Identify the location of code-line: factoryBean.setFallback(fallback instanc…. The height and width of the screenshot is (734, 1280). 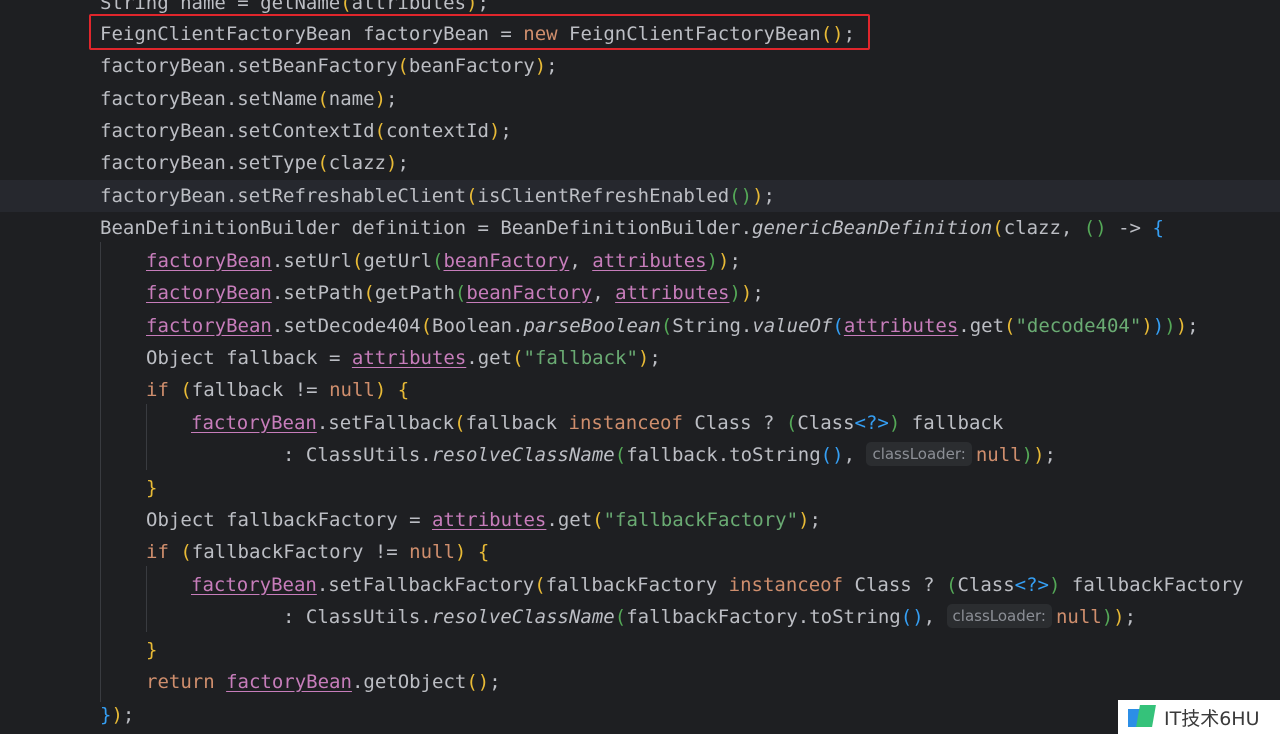
(597, 423).